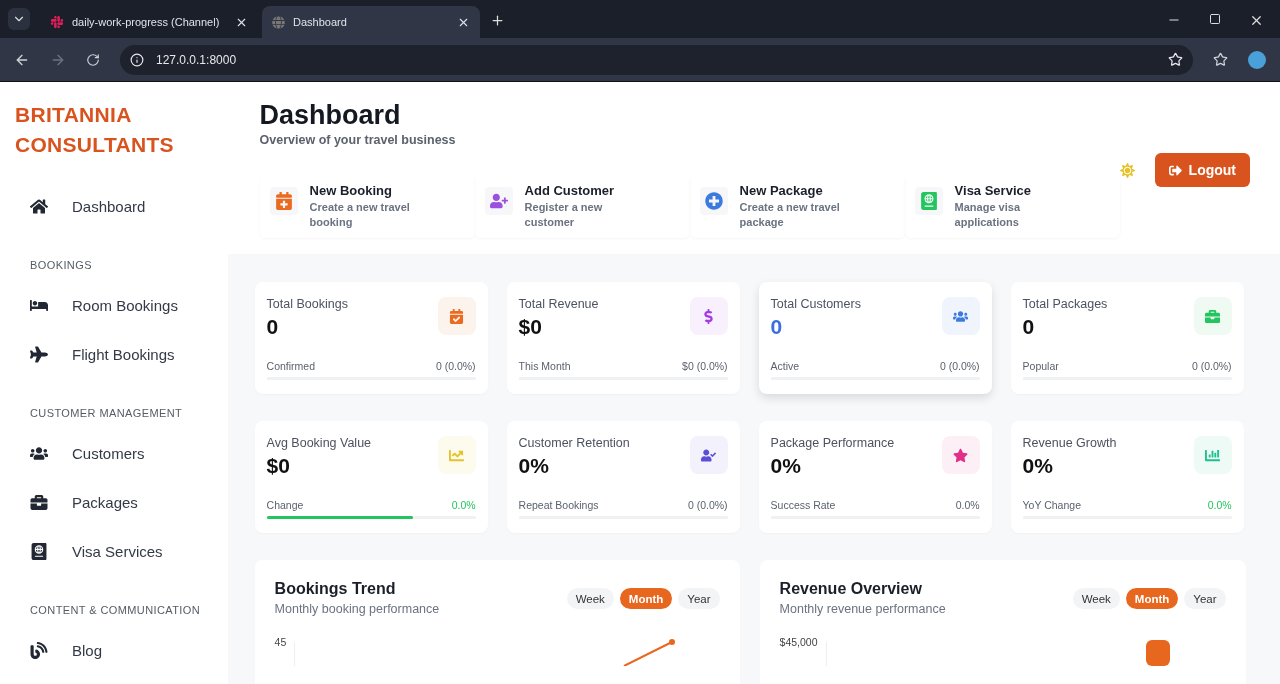 The height and width of the screenshot is (684, 1280). What do you see at coordinates (39, 305) in the screenshot?
I see `bed-icon` at bounding box center [39, 305].